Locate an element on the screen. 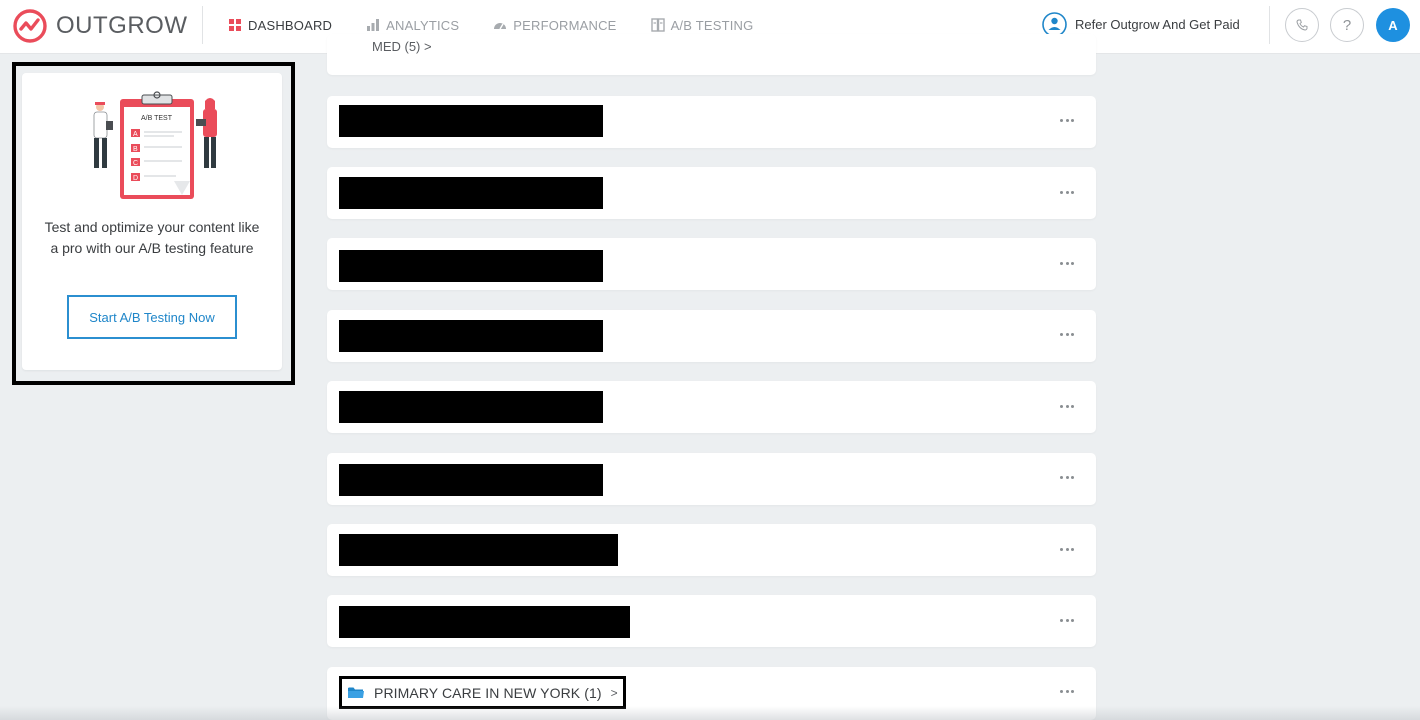 The image size is (1420, 720). nav-item-label: DASHBOARD is located at coordinates (290, 25).